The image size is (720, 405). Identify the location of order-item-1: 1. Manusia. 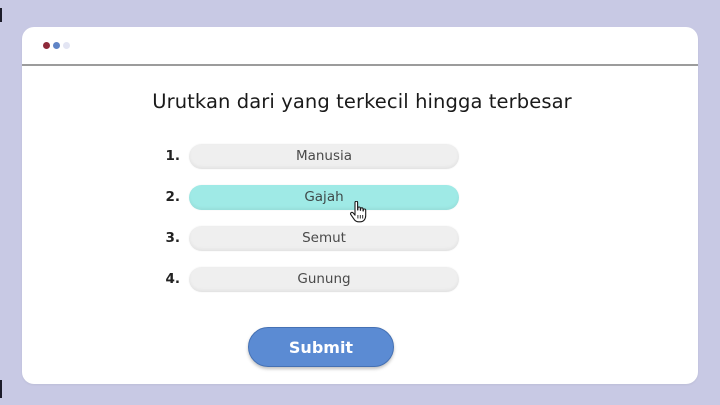
(360, 157).